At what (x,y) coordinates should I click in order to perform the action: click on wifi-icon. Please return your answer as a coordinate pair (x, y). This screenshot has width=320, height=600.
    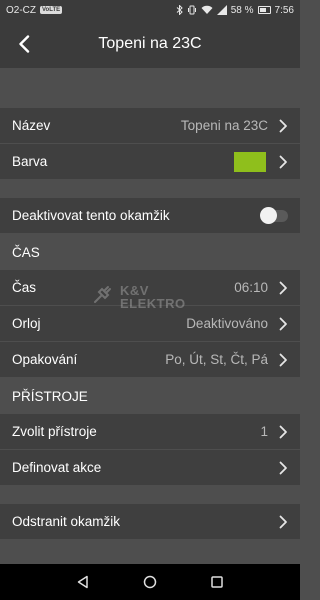
    Looking at the image, I should click on (207, 10).